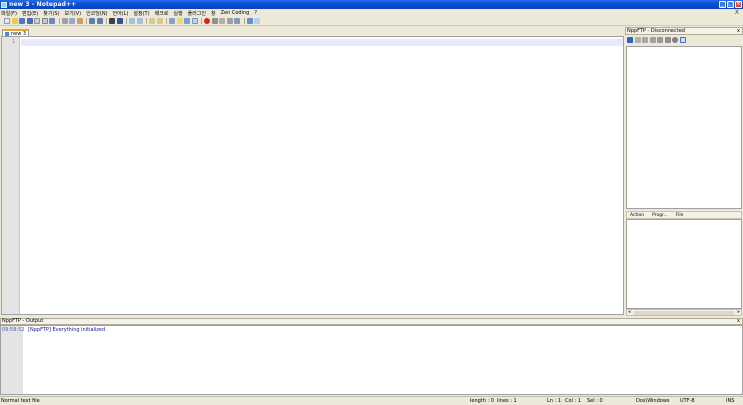 The image size is (743, 405). I want to click on upload-icon, so click(652, 39).